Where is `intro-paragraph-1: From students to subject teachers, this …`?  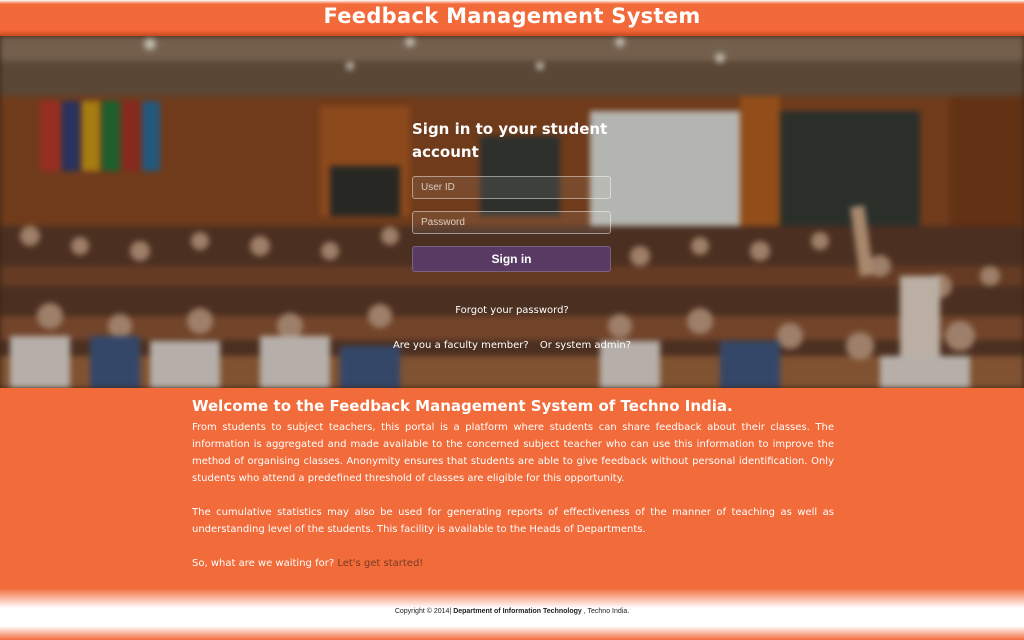 intro-paragraph-1: From students to subject teachers, this … is located at coordinates (513, 453).